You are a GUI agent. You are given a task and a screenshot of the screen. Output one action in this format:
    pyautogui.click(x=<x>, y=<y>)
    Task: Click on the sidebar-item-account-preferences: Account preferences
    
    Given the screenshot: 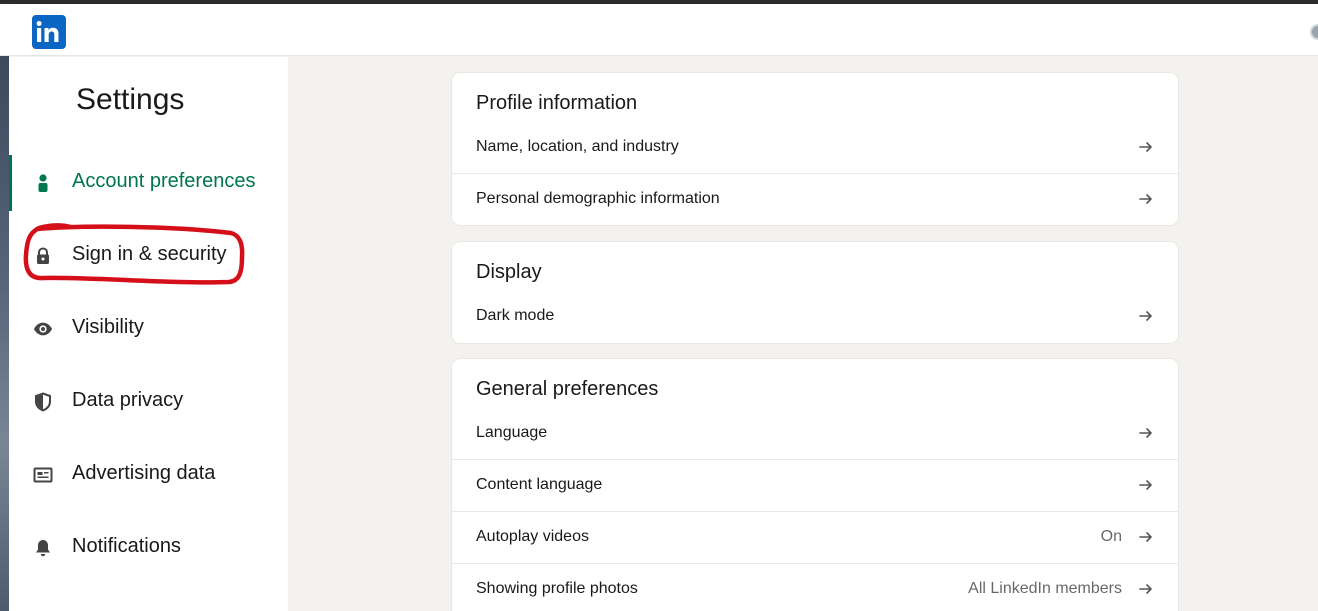 What is the action you would take?
    pyautogui.click(x=148, y=183)
    